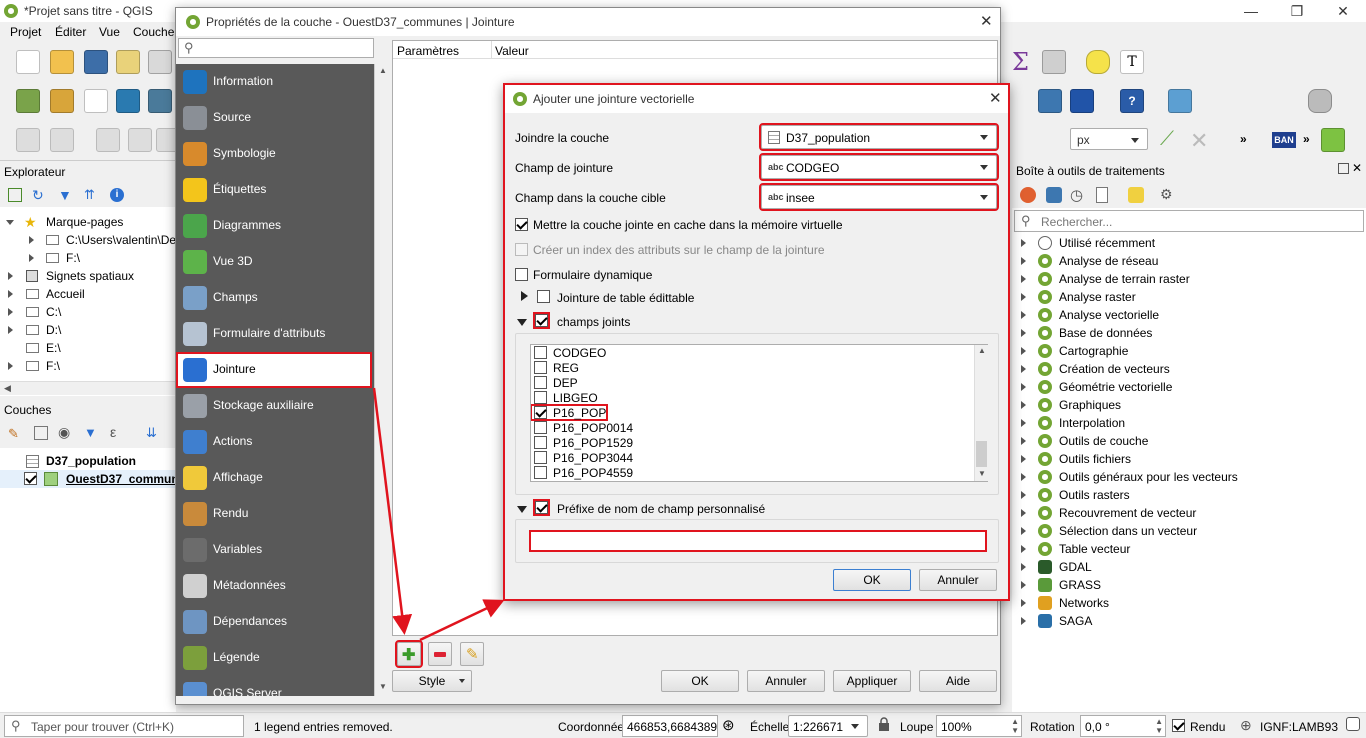 The height and width of the screenshot is (738, 1366). What do you see at coordinates (462, 620) in the screenshot?
I see `arrow-to-join-dialog` at bounding box center [462, 620].